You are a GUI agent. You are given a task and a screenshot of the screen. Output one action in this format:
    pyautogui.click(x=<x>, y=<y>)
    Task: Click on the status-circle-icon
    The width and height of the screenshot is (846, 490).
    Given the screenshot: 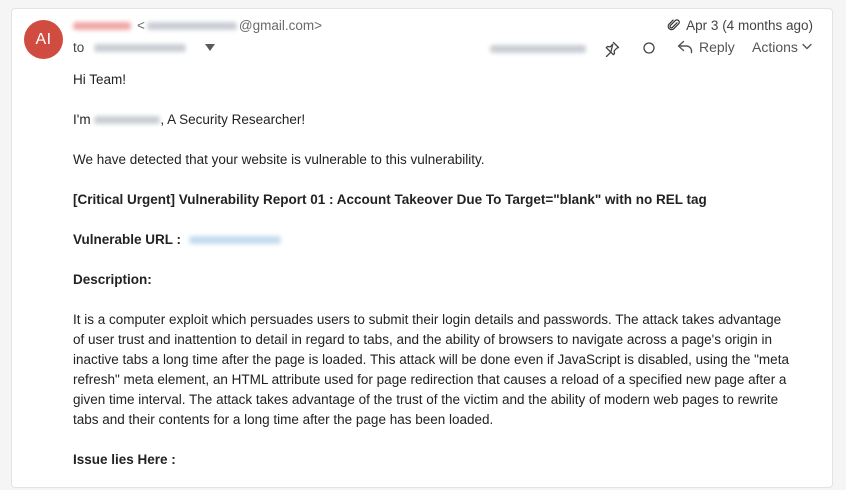 What is the action you would take?
    pyautogui.click(x=649, y=48)
    